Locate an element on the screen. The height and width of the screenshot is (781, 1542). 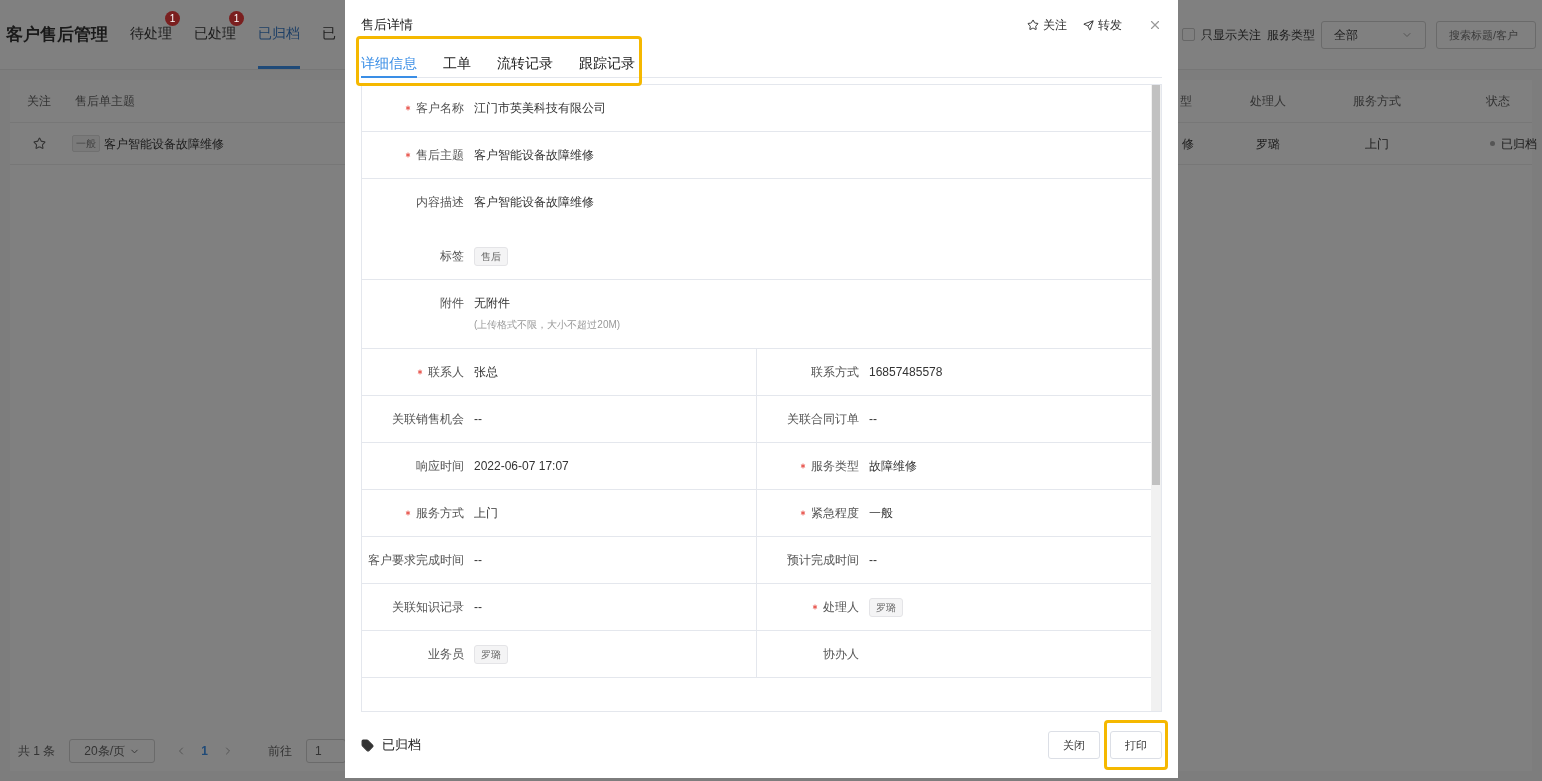
field-label: 客户名称 is located at coordinates (440, 108).